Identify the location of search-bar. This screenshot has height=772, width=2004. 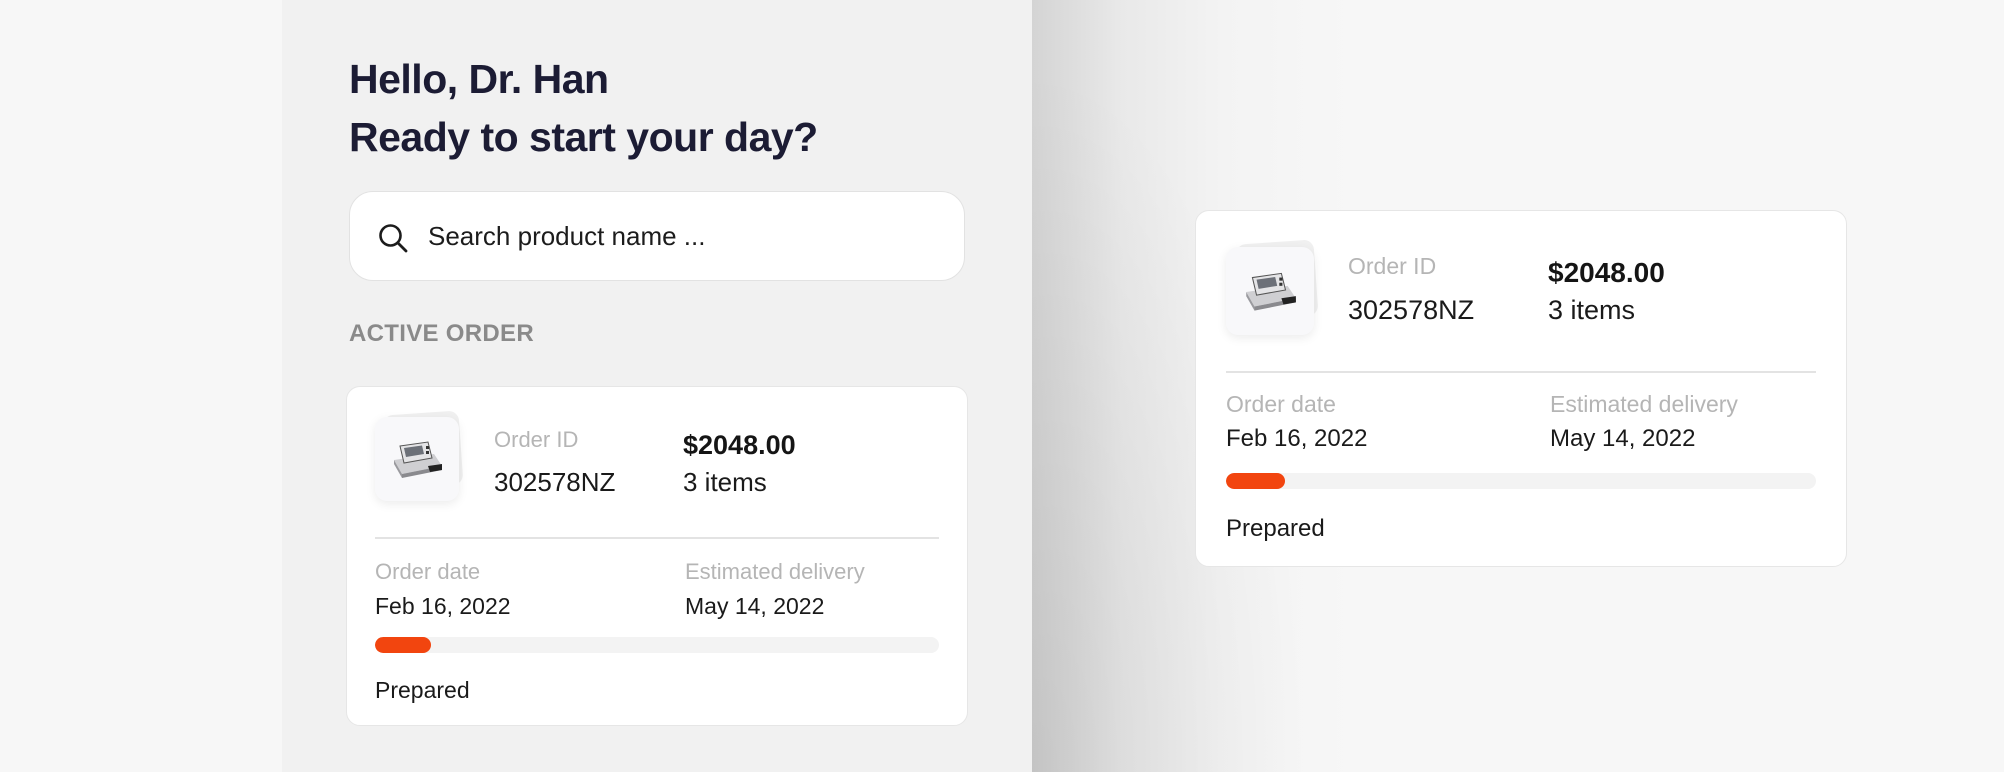
(657, 236).